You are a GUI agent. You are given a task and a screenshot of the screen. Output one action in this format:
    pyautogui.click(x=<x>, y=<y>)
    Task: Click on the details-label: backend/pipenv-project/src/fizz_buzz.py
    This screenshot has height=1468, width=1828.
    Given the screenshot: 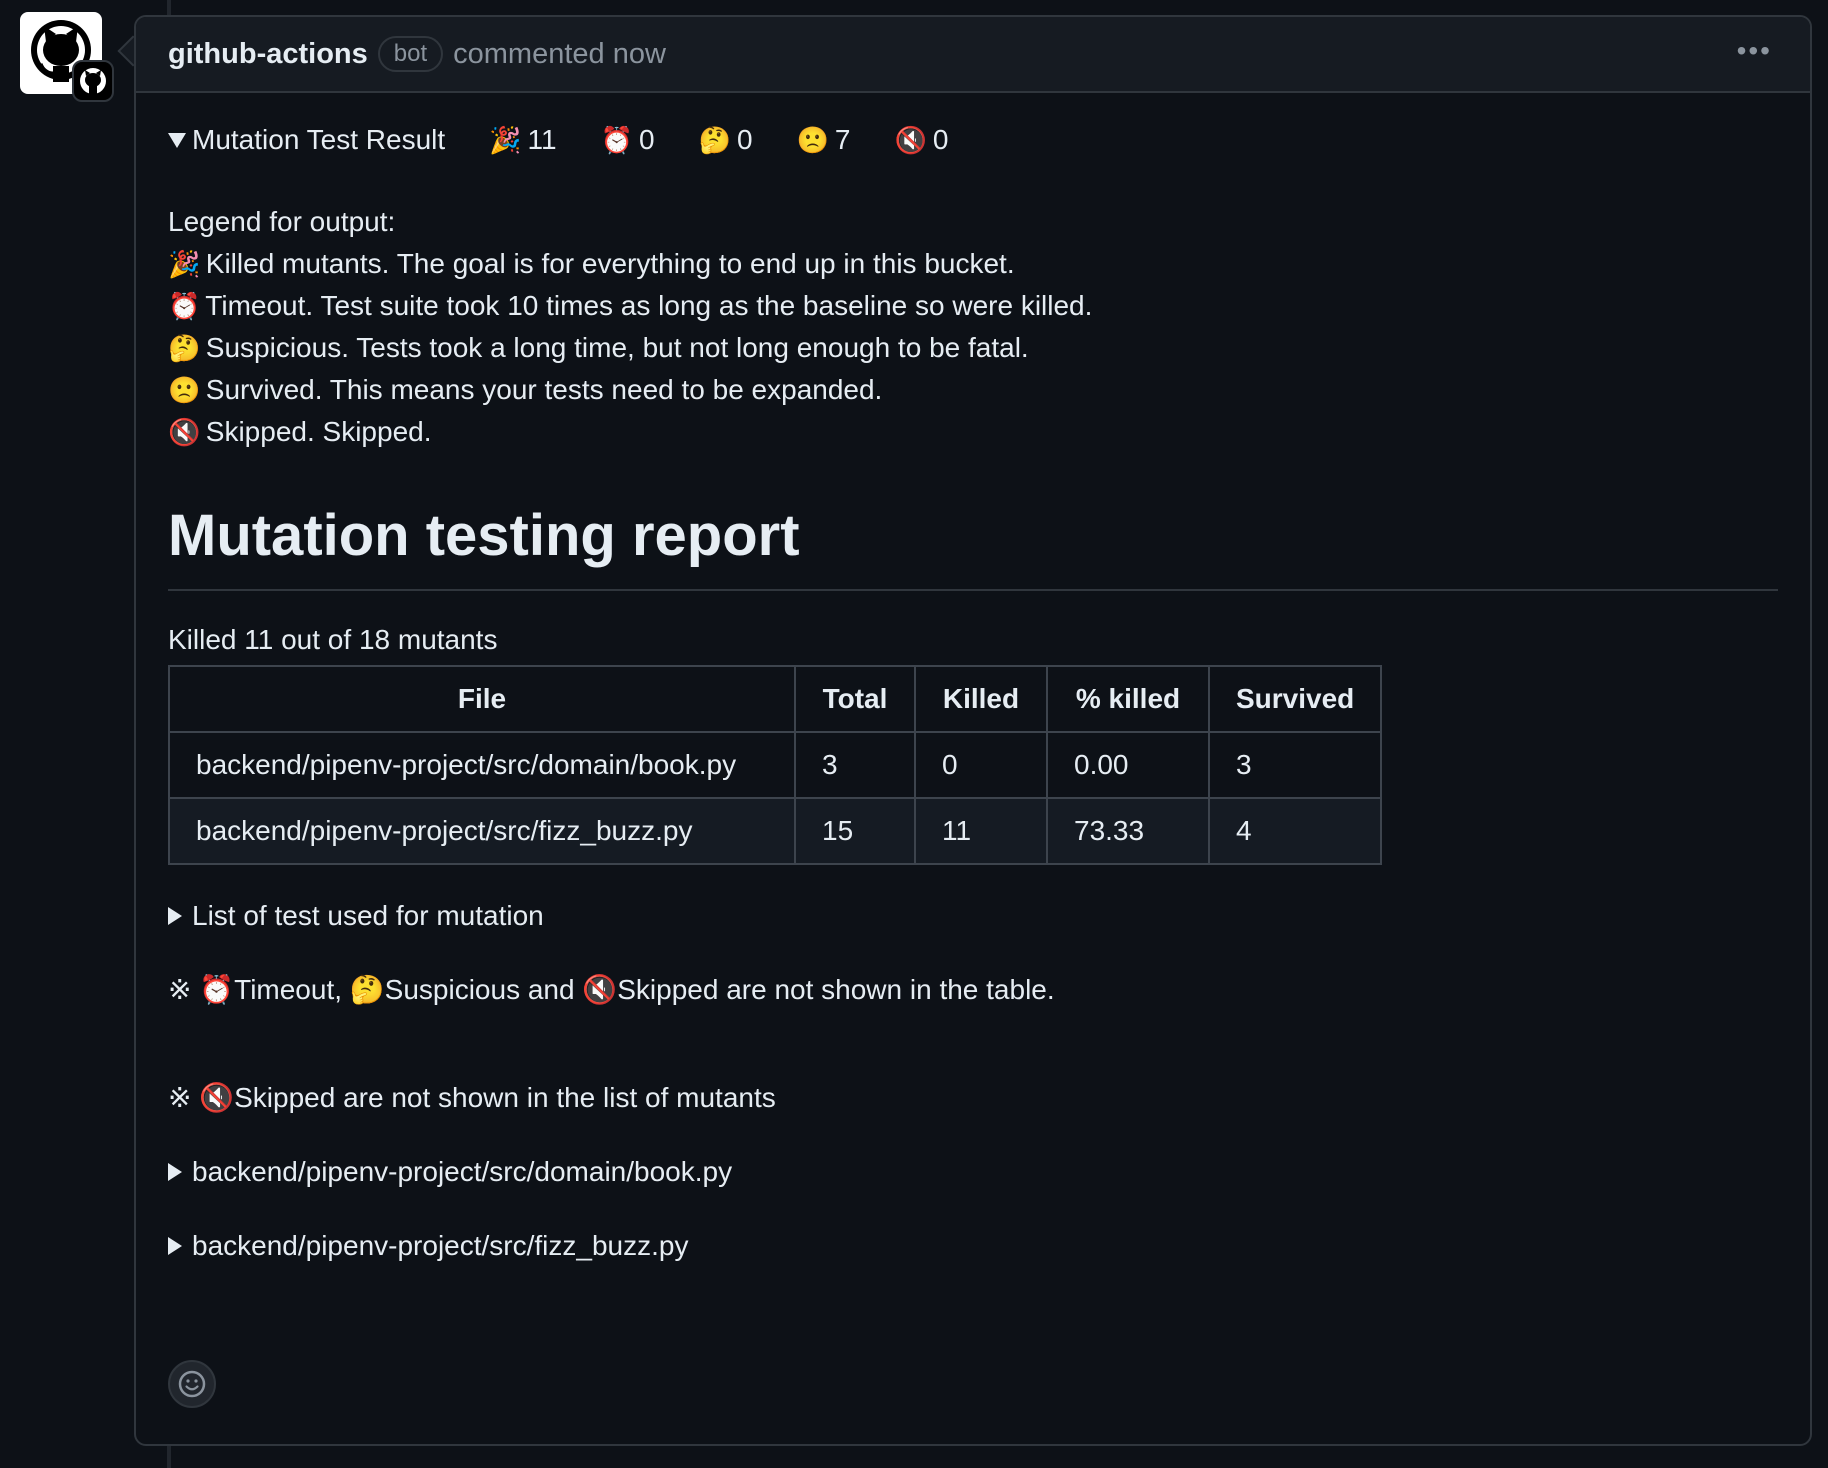 What is the action you would take?
    pyautogui.click(x=440, y=1245)
    